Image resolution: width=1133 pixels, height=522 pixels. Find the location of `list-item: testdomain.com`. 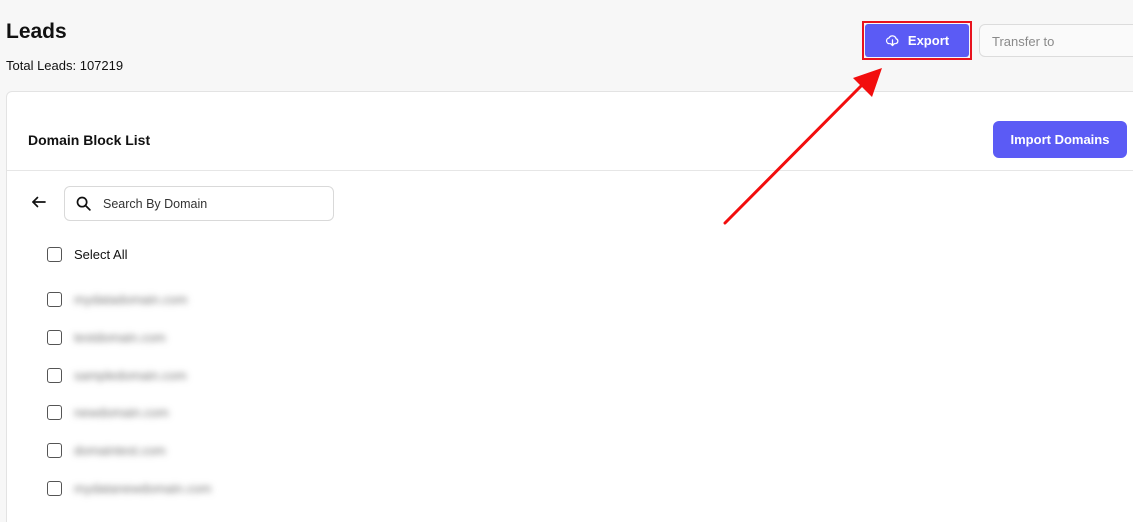

list-item: testdomain.com is located at coordinates (106, 337).